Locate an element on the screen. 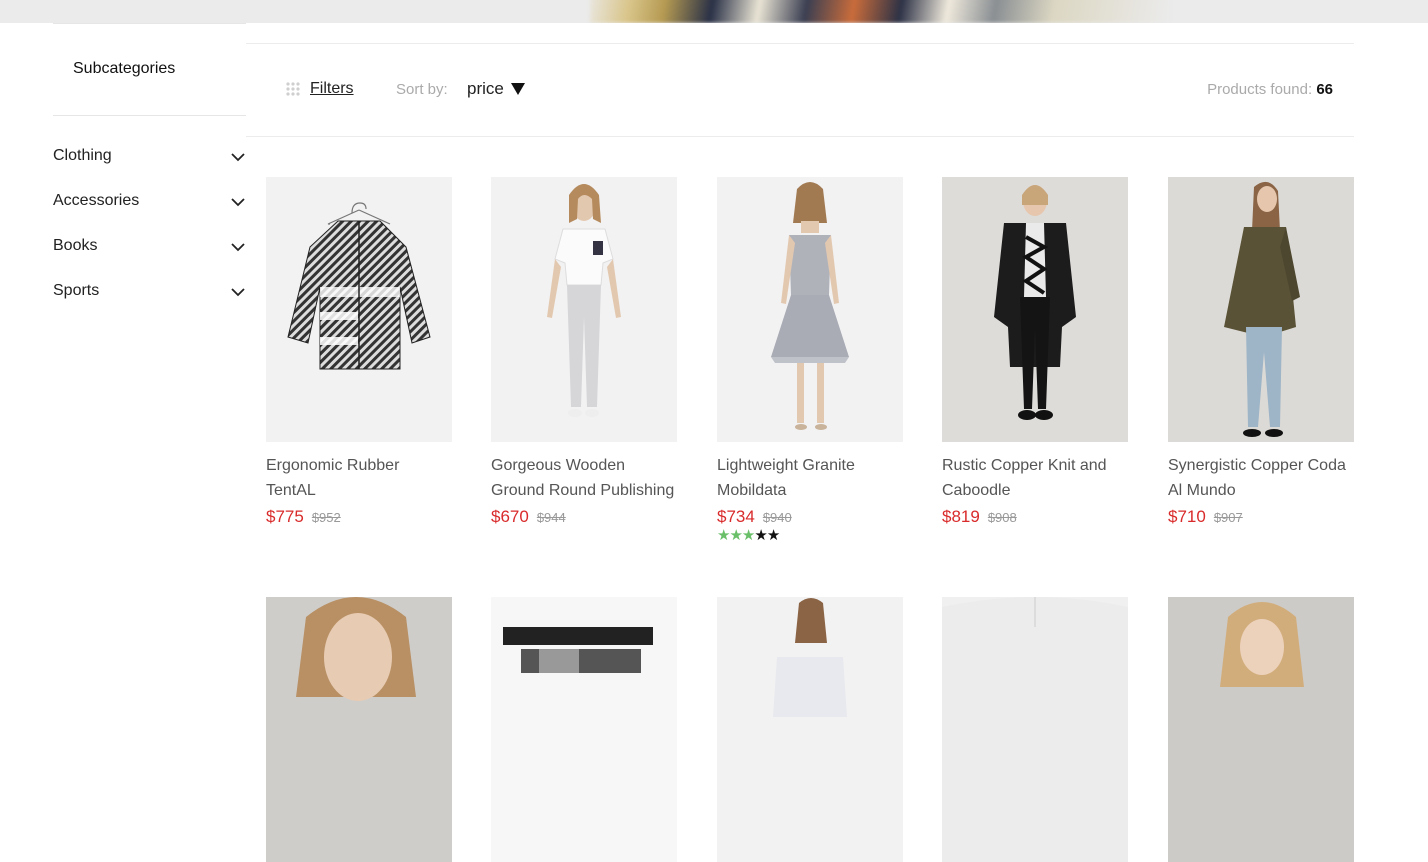 This screenshot has width=1428, height=862. filters-button: Filters is located at coordinates (319, 89).